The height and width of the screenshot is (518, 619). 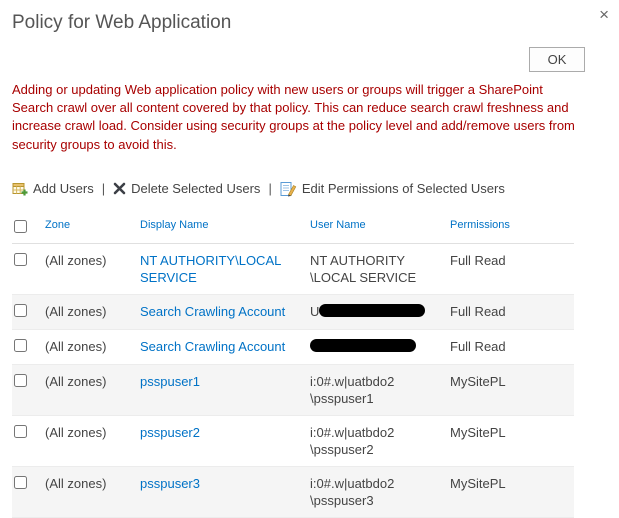 I want to click on dialog-title: Policy for Web Application, so click(x=122, y=22).